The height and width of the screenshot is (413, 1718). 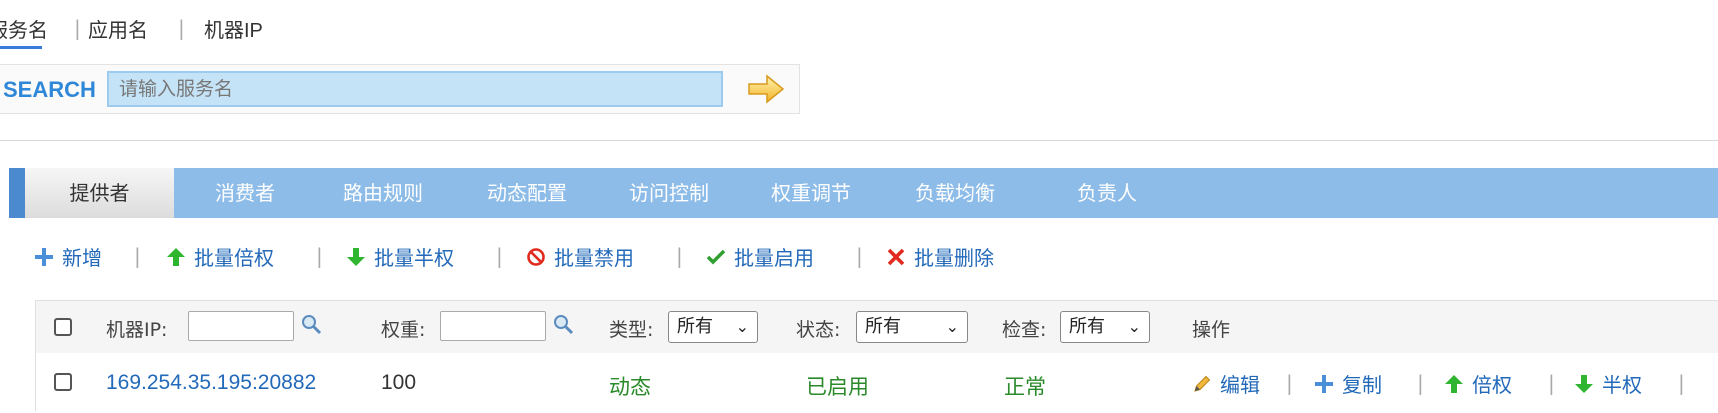 I want to click on search-panel: SEARCH, so click(x=400, y=89).